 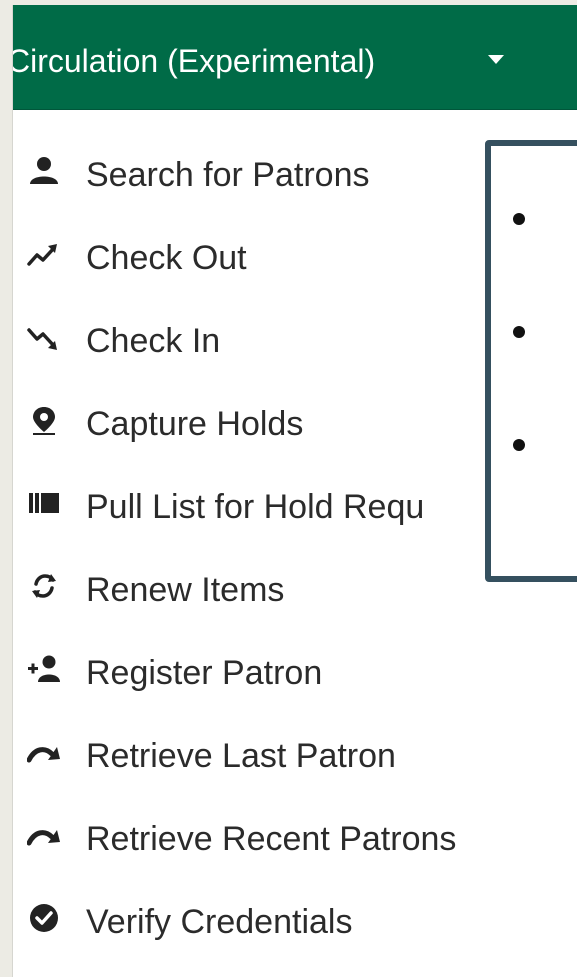 What do you see at coordinates (194, 61) in the screenshot?
I see `menu-title: Circulation (Experimental)` at bounding box center [194, 61].